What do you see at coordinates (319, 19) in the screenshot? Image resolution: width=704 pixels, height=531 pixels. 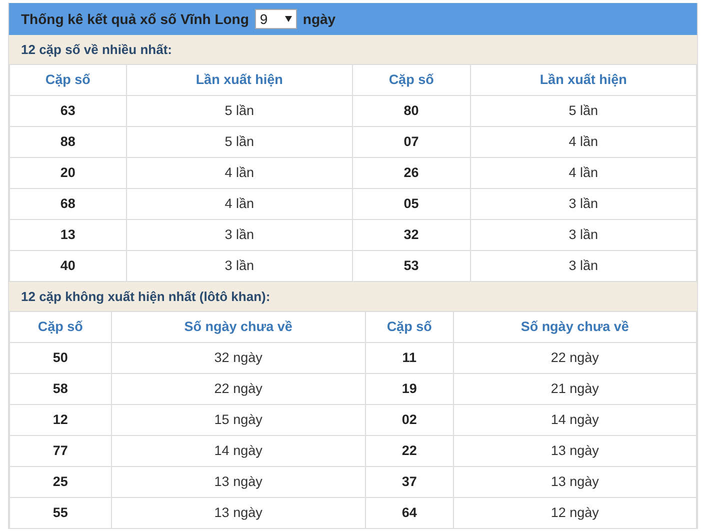 I see `days-label: ngày` at bounding box center [319, 19].